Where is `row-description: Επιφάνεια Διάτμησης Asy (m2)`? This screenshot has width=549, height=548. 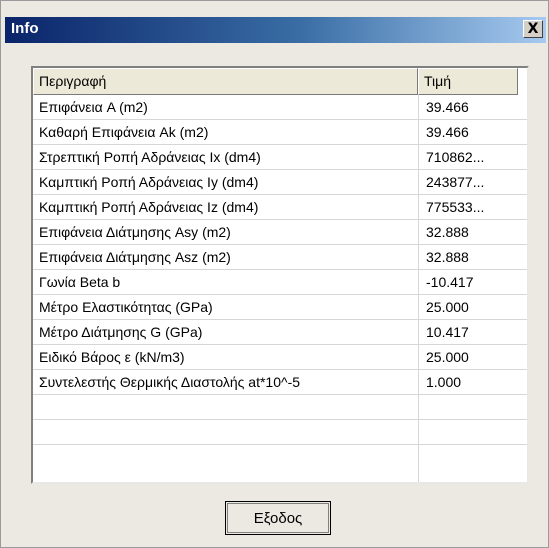 row-description: Επιφάνεια Διάτμησης Asy (m2) is located at coordinates (135, 232).